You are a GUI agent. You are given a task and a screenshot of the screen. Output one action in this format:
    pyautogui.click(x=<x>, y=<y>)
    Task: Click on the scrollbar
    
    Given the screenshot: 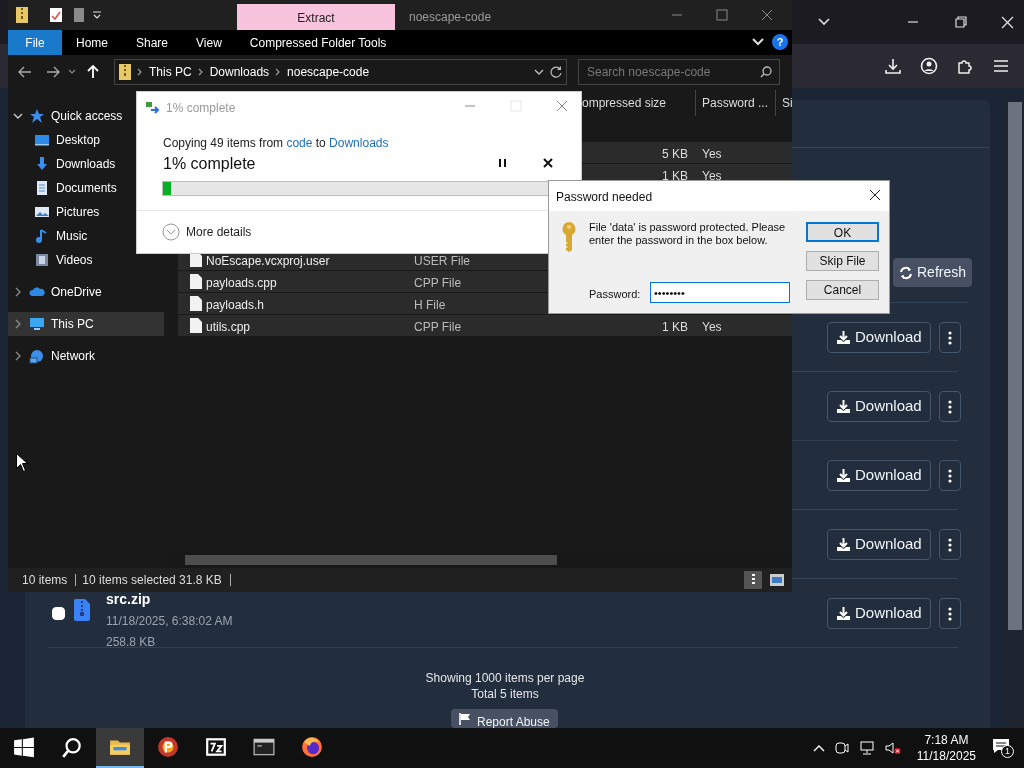 What is the action you would take?
    pyautogui.click(x=1015, y=414)
    